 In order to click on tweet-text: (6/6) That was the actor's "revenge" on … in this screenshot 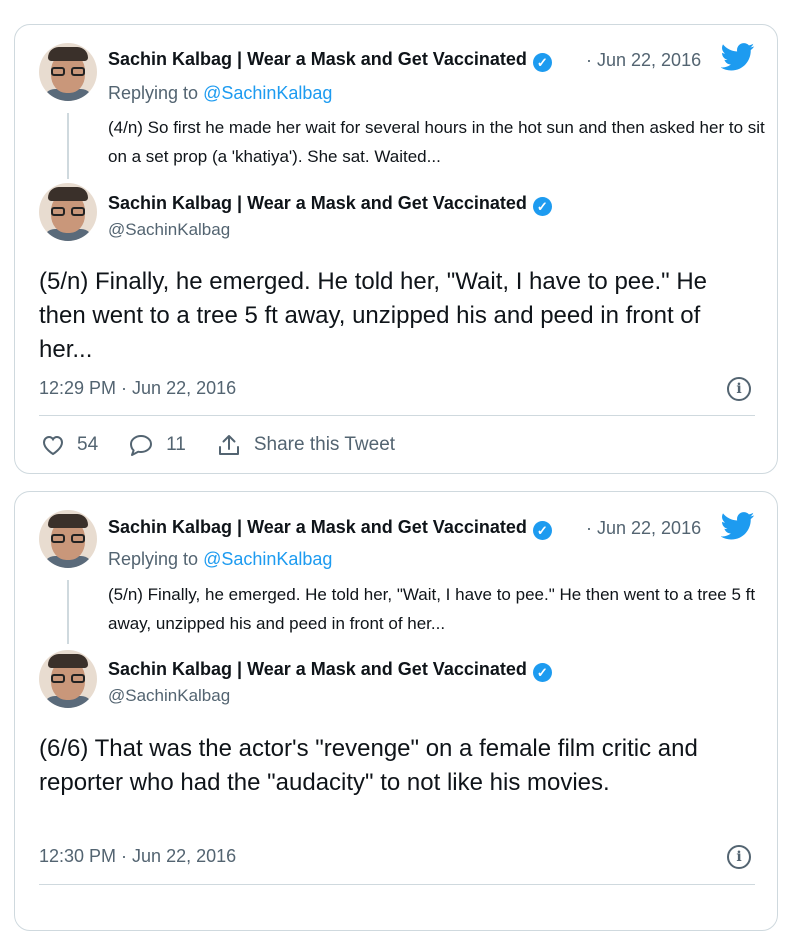, I will do `click(368, 765)`.